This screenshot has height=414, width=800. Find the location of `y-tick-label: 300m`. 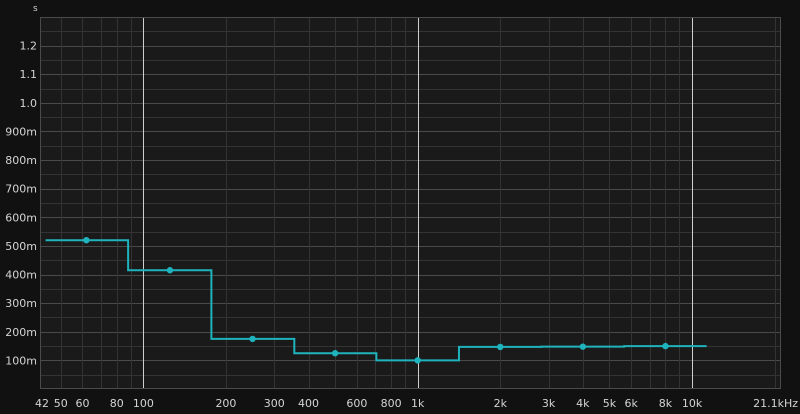

y-tick-label: 300m is located at coordinates (21, 303).